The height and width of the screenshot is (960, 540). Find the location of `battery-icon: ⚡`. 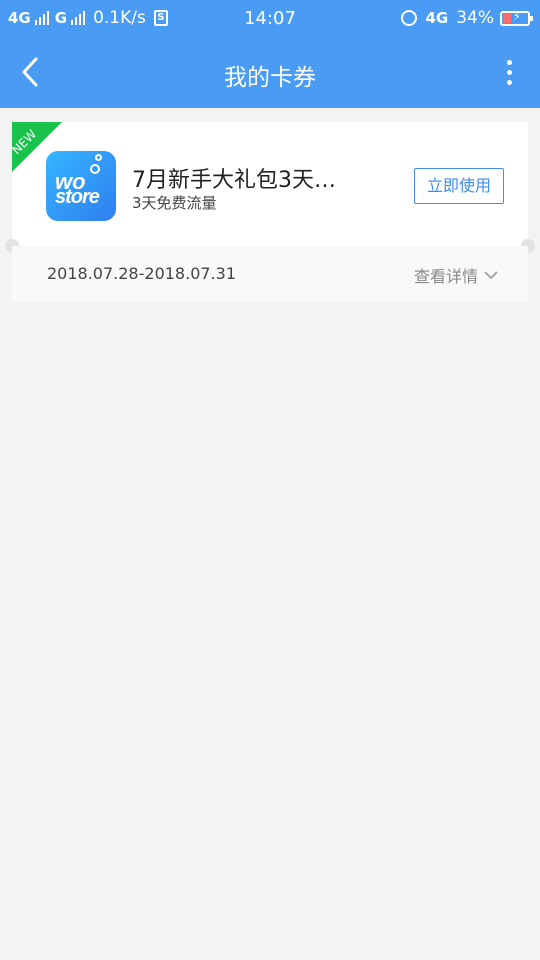

battery-icon: ⚡ is located at coordinates (516, 17).